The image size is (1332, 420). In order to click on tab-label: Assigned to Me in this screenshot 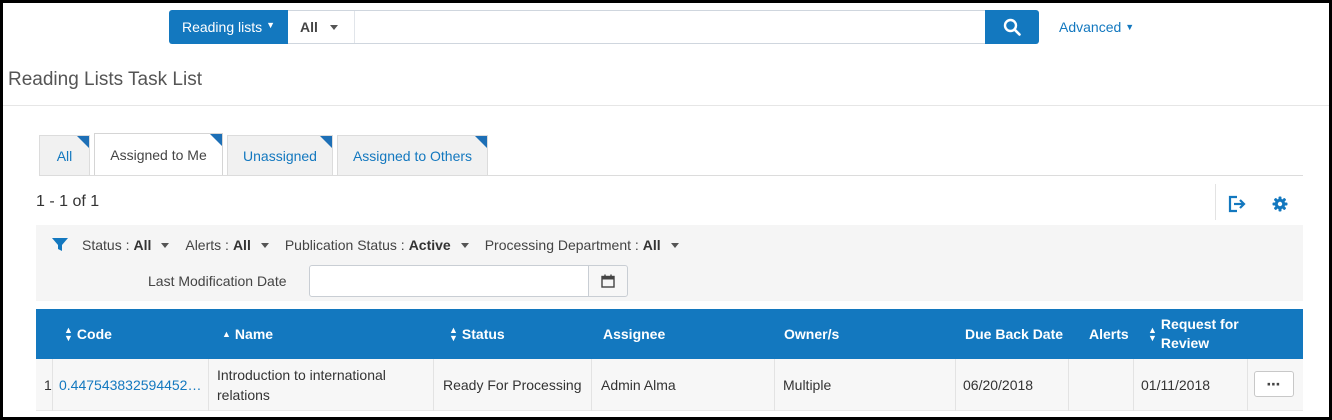, I will do `click(158, 155)`.